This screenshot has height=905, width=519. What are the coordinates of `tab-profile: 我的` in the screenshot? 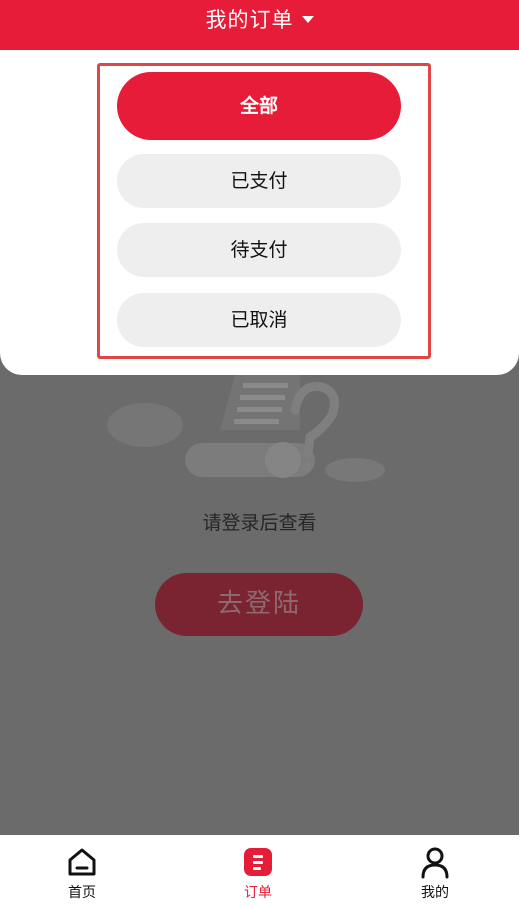 It's located at (435, 870).